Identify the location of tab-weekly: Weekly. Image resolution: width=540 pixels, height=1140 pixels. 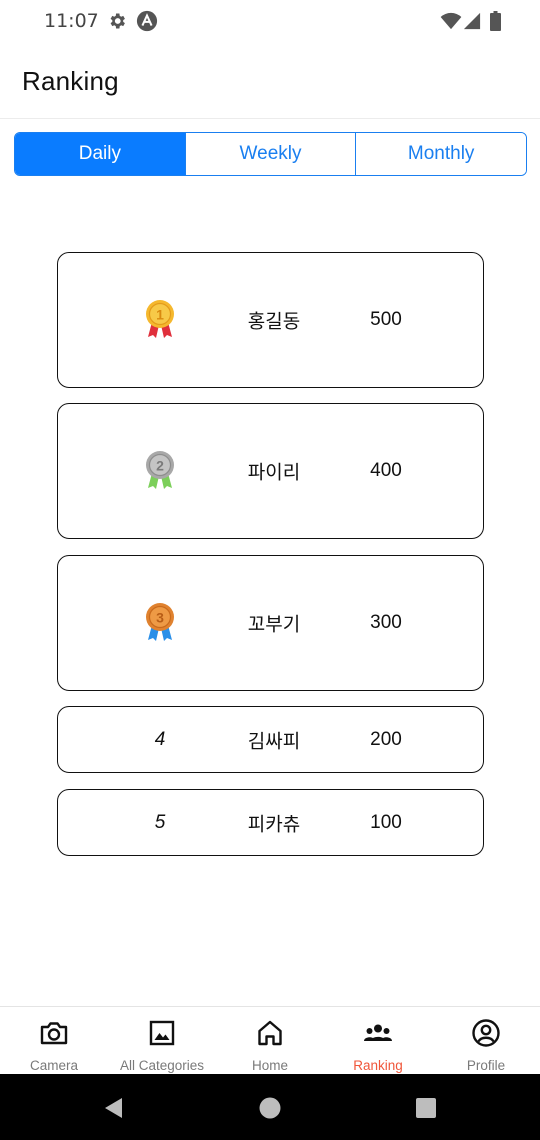
(270, 154).